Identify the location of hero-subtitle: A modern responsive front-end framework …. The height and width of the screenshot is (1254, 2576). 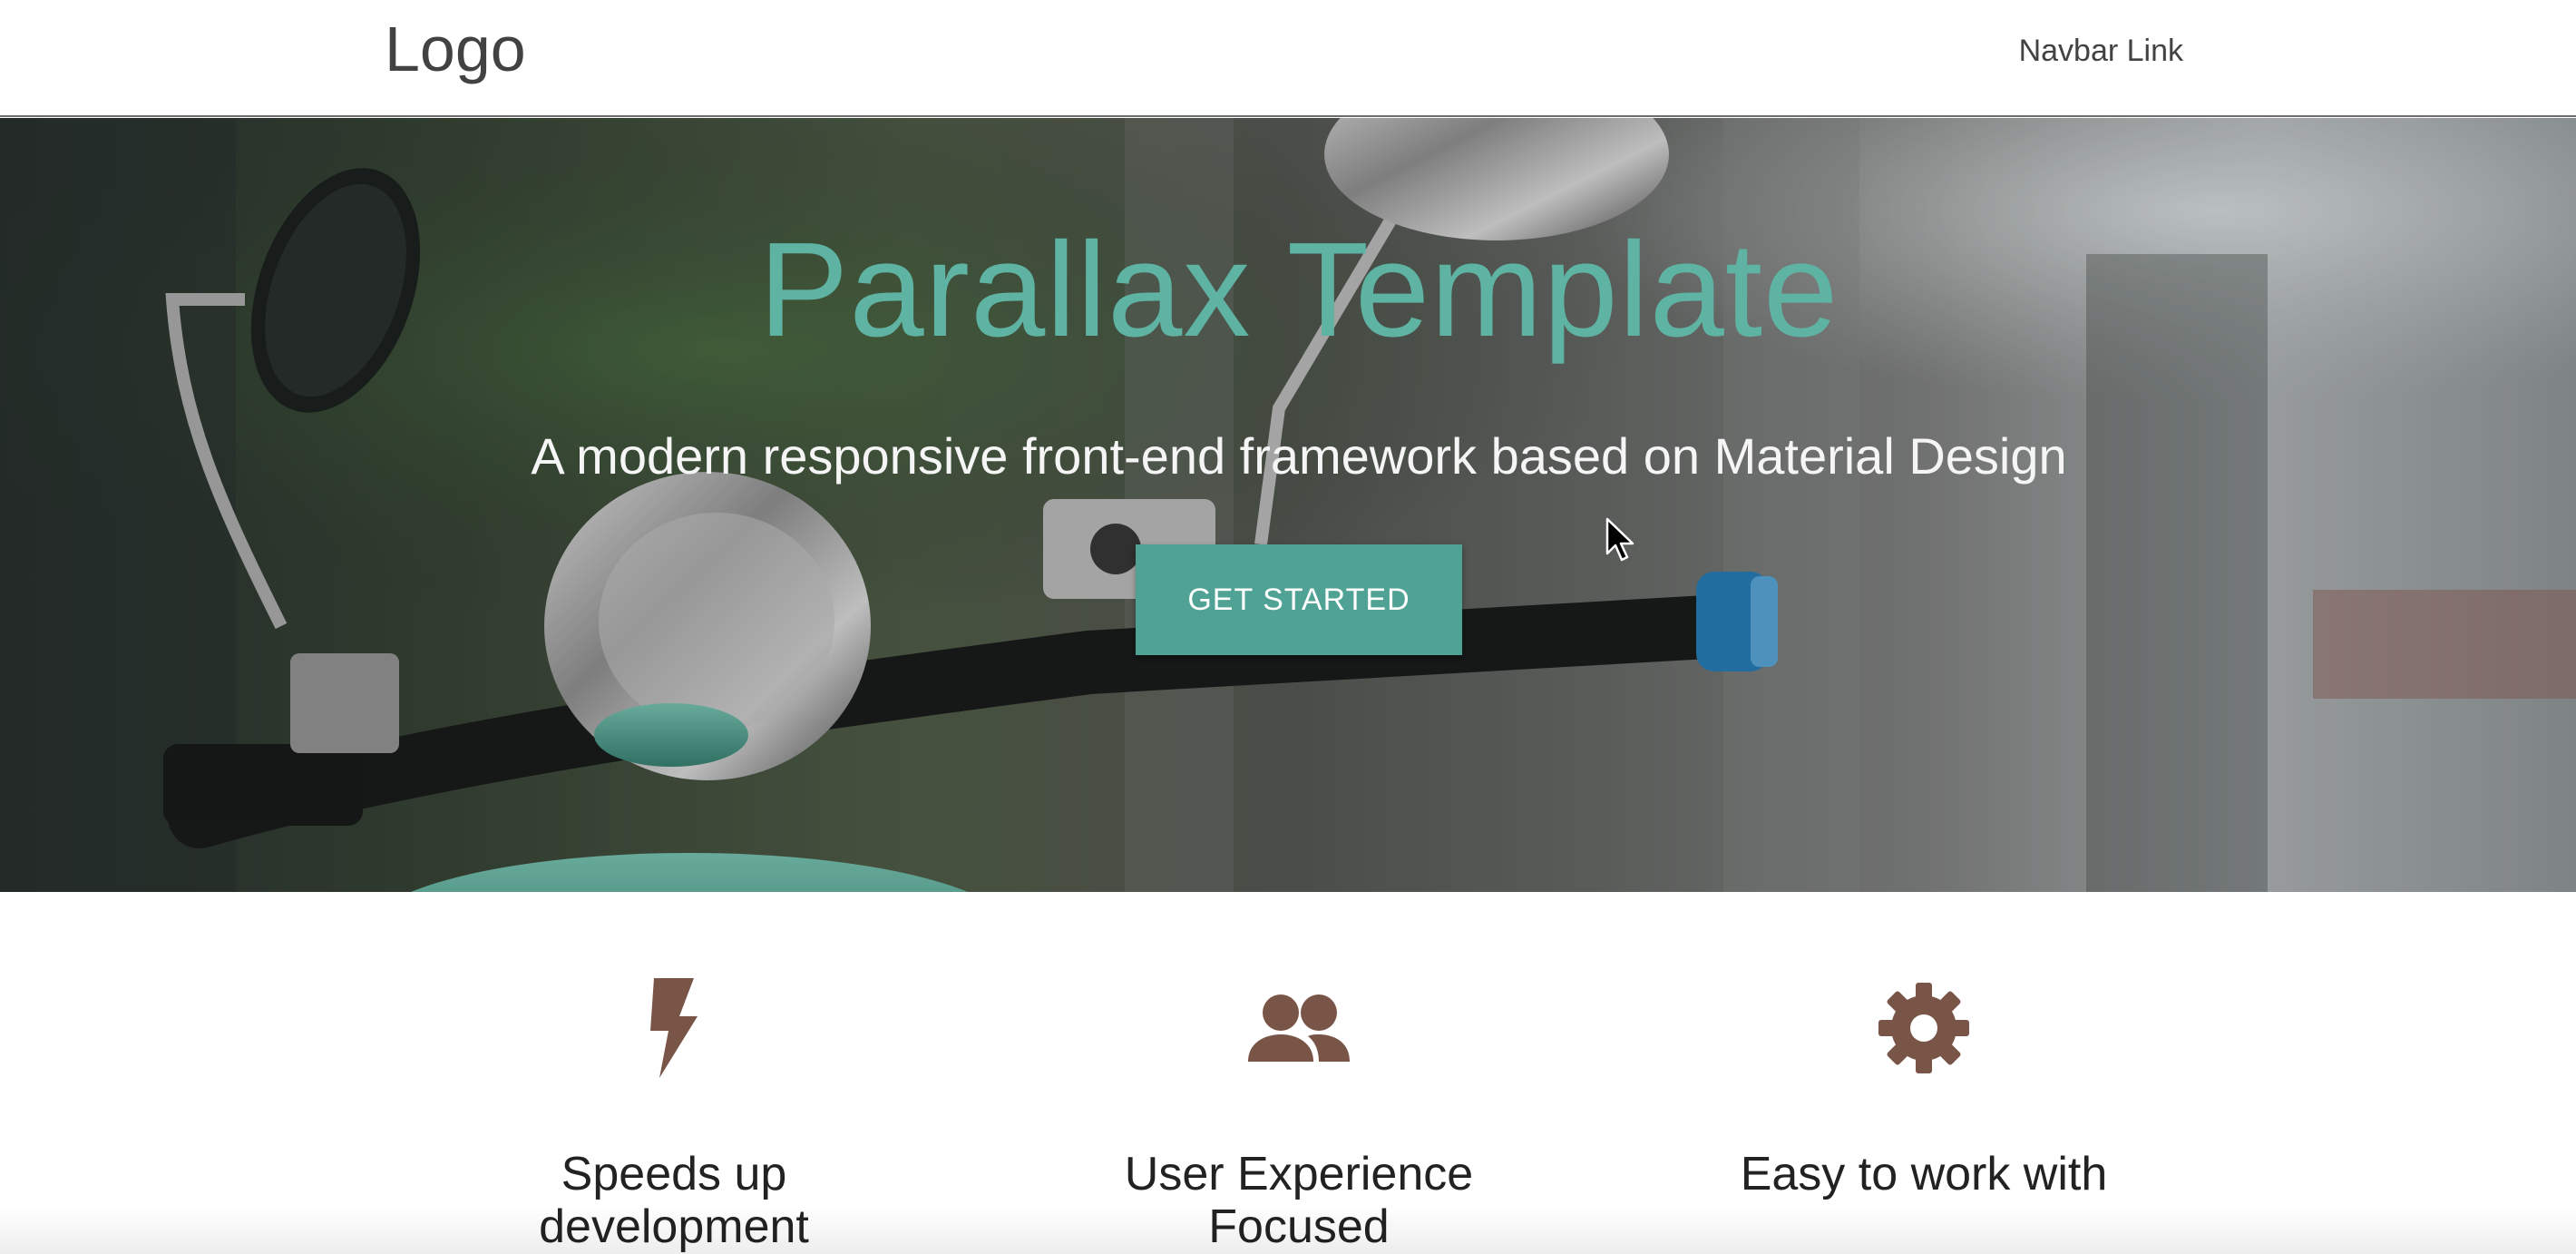
(1299, 456).